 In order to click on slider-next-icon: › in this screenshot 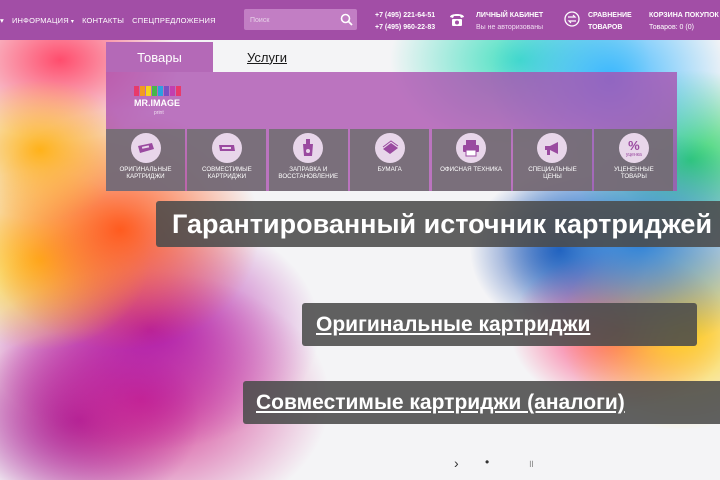, I will do `click(456, 463)`.